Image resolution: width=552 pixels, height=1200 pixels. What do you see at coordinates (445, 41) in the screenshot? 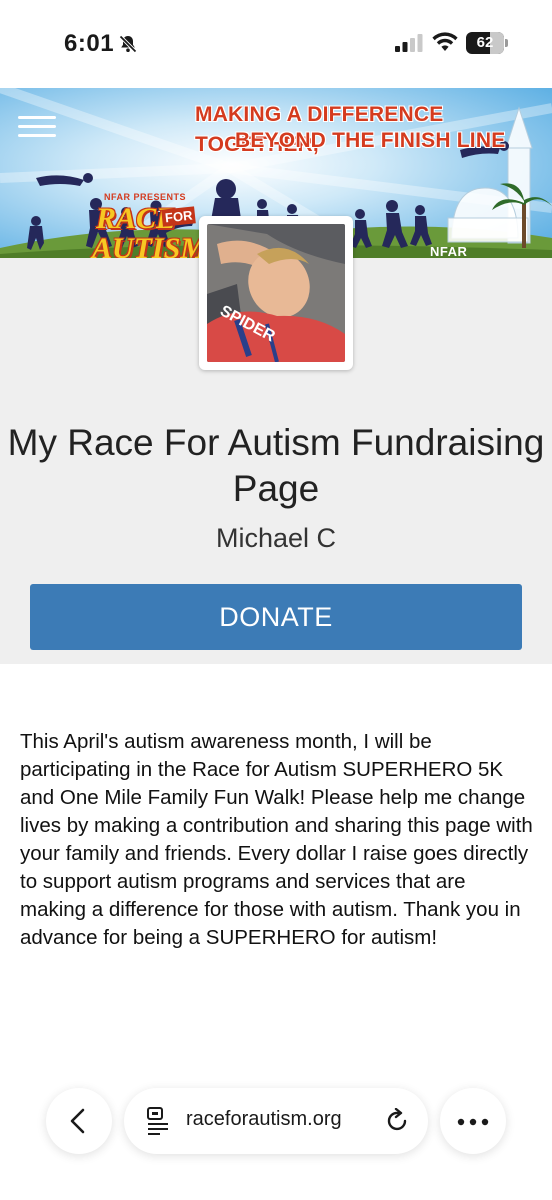
I see `wifi-icon` at bounding box center [445, 41].